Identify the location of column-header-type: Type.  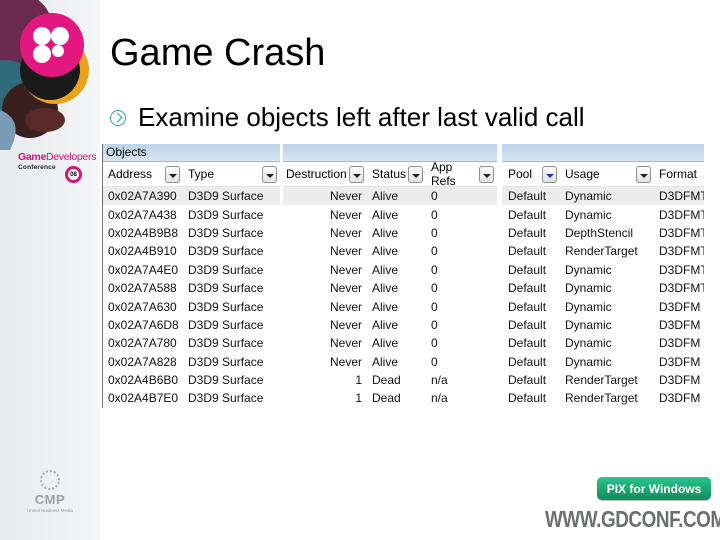
(231, 174).